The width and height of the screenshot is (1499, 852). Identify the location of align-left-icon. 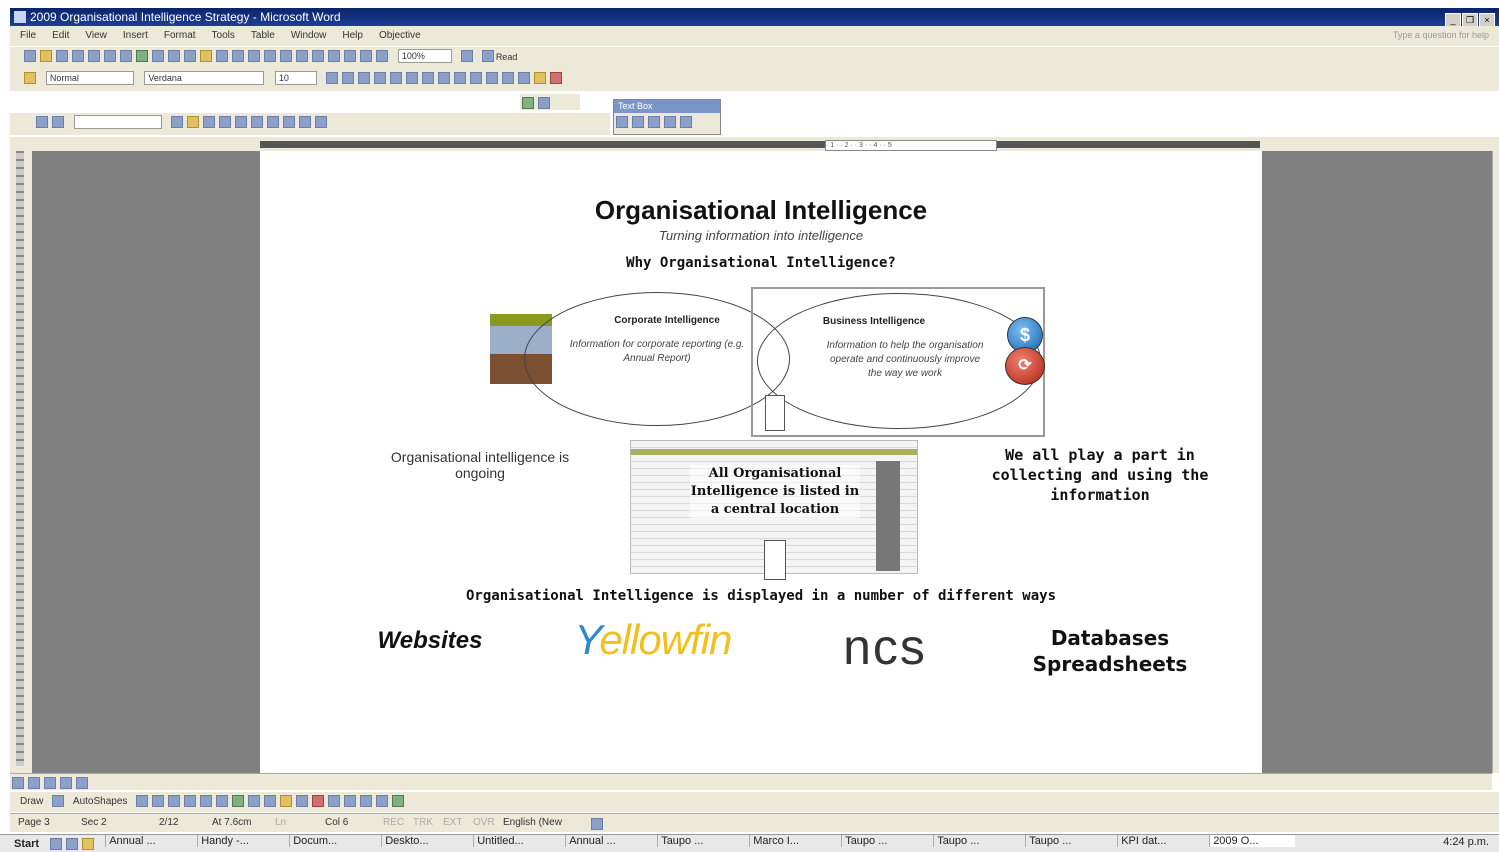
(380, 78).